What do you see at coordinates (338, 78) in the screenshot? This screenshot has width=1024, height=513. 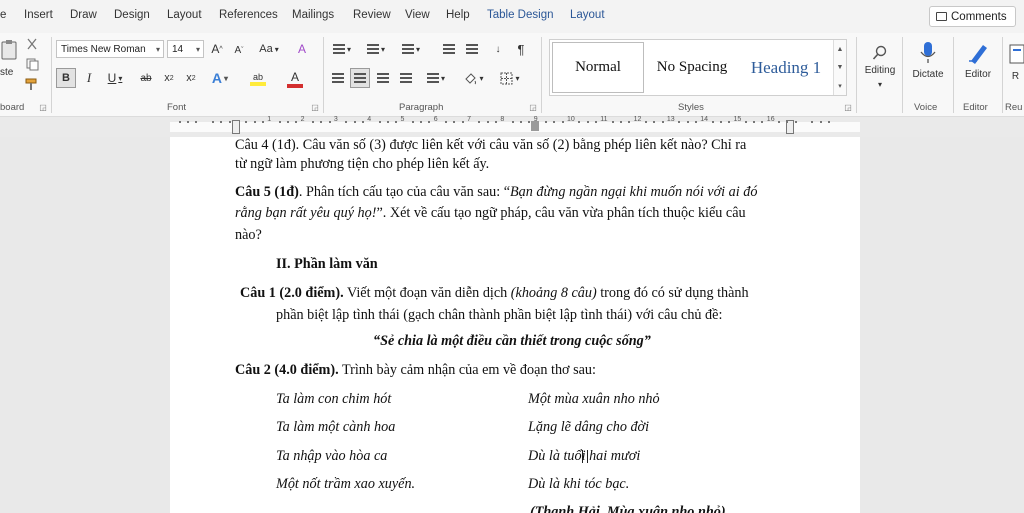 I see `align-left-button` at bounding box center [338, 78].